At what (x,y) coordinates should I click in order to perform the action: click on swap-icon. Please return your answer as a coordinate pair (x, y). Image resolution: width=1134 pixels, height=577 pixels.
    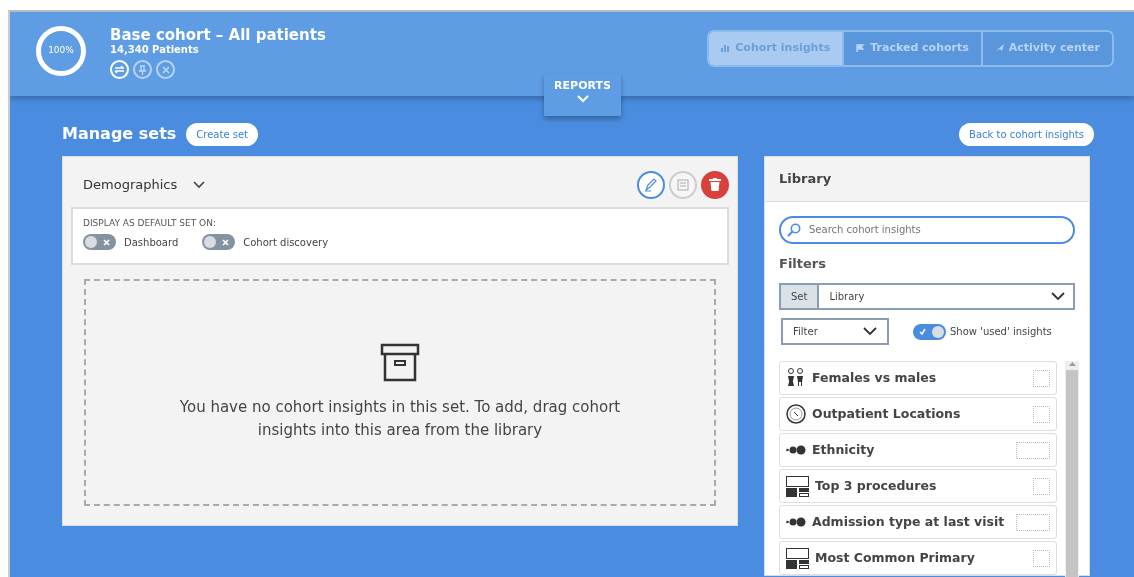
    Looking at the image, I should click on (119, 69).